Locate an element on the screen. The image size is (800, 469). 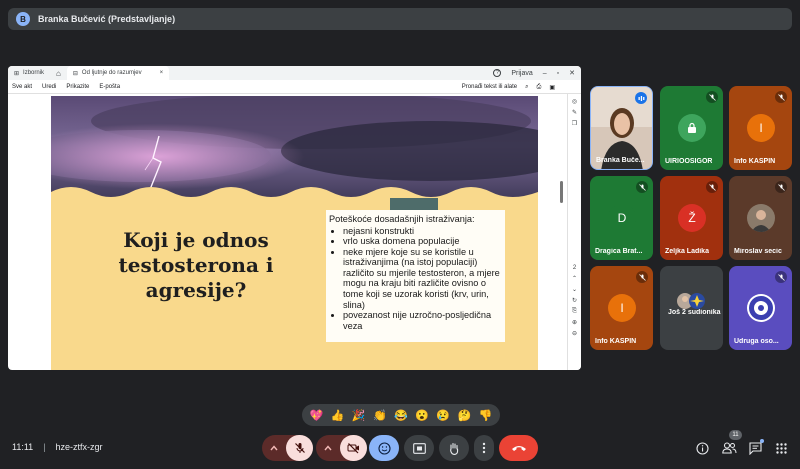
people-button is located at coordinates (729, 448).